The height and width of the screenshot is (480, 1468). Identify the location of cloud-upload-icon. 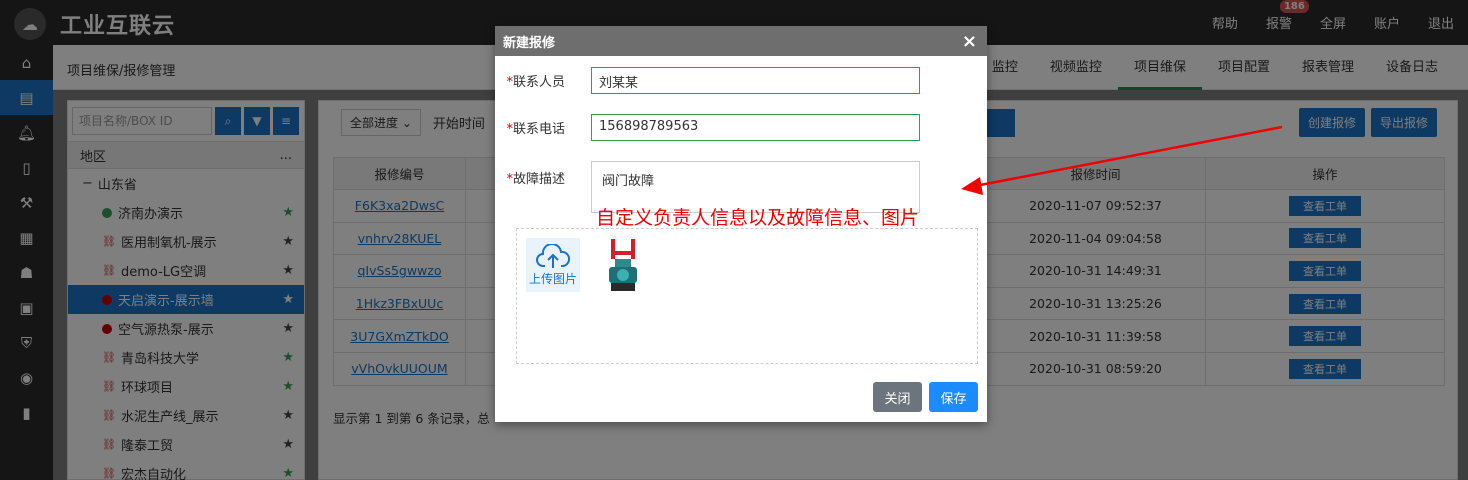
(553, 255).